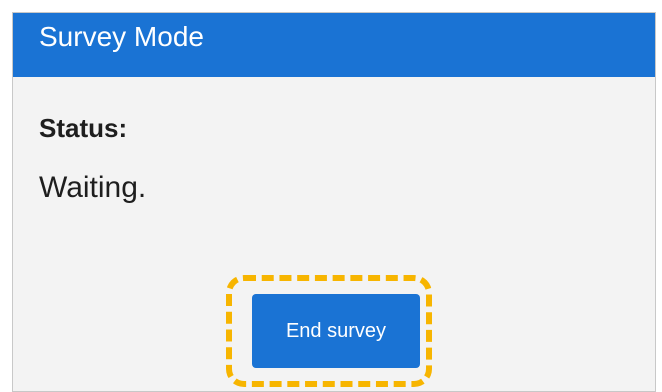 This screenshot has width=662, height=392. Describe the element at coordinates (83, 128) in the screenshot. I see `status-label: Status:` at that location.